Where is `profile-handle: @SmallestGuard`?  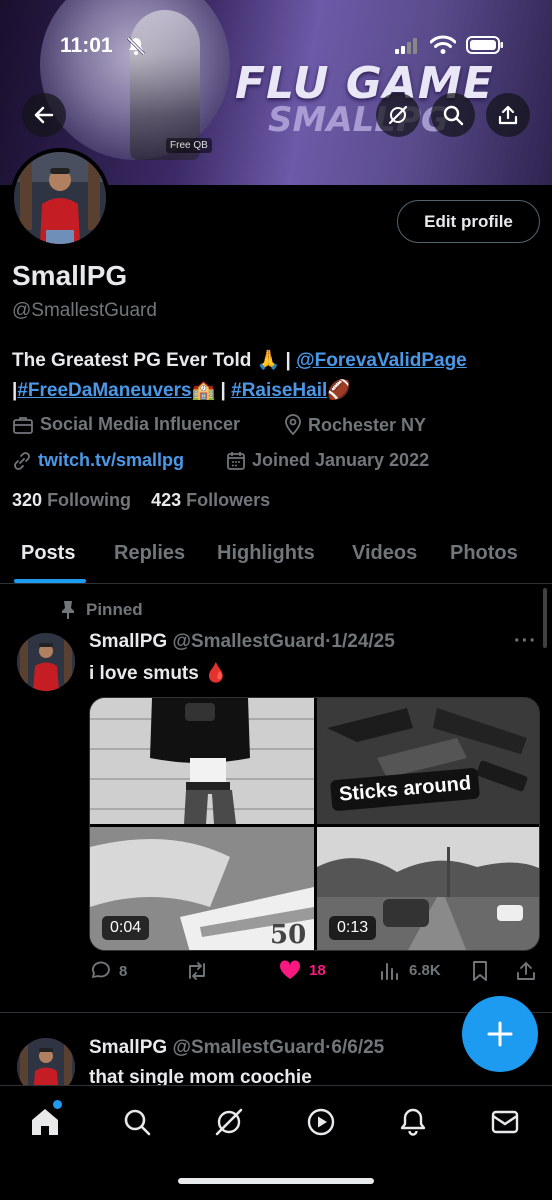 profile-handle: @SmallestGuard is located at coordinates (84, 310).